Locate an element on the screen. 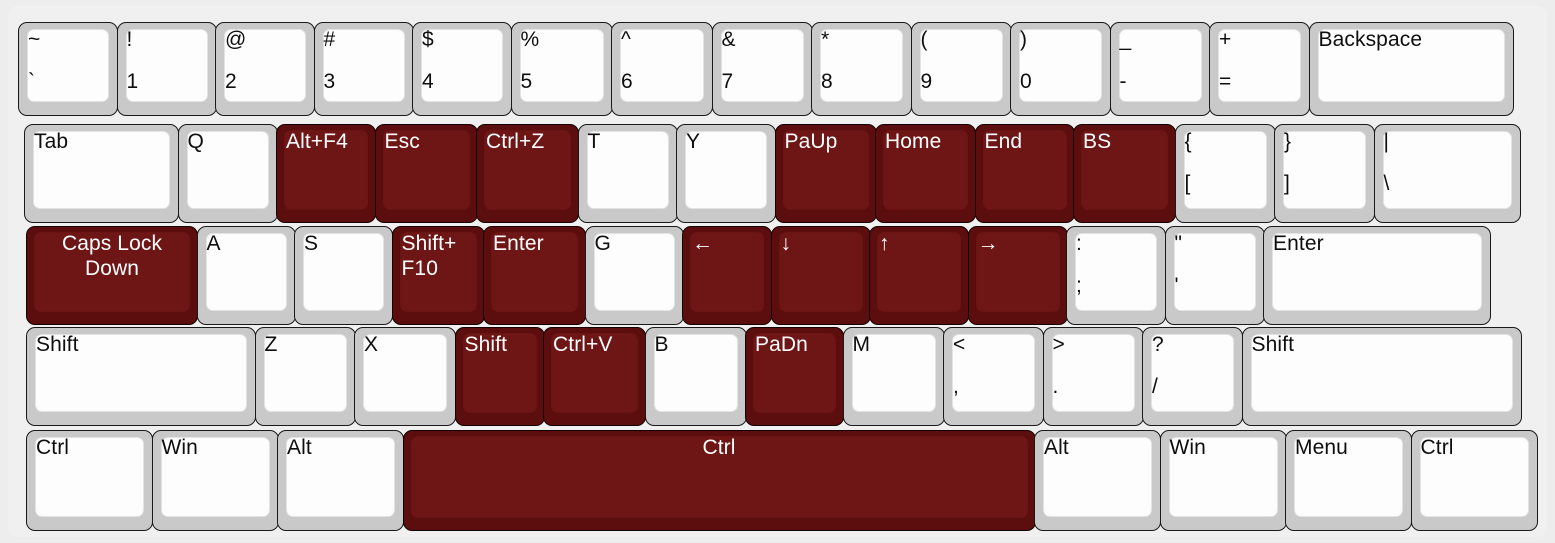  key-backspace: Backspace is located at coordinates (1411, 69).